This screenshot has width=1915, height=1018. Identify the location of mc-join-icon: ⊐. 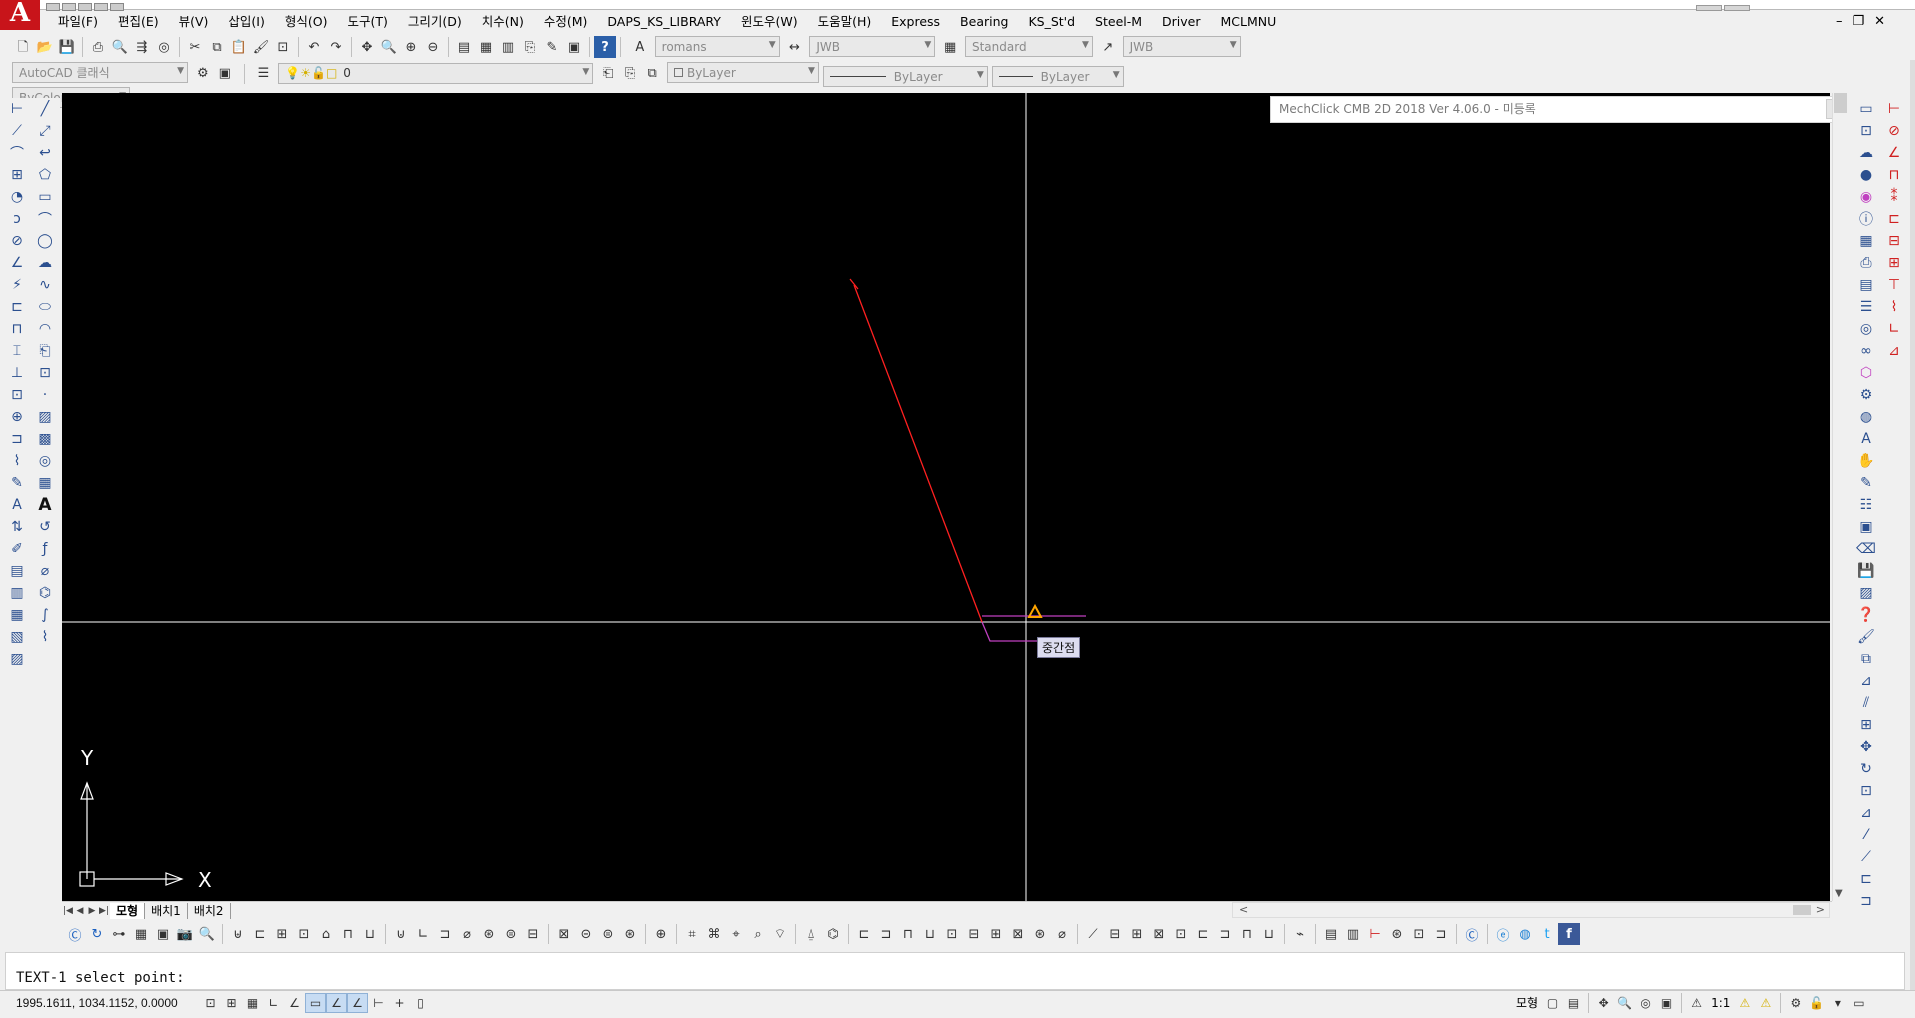
(1866, 901).